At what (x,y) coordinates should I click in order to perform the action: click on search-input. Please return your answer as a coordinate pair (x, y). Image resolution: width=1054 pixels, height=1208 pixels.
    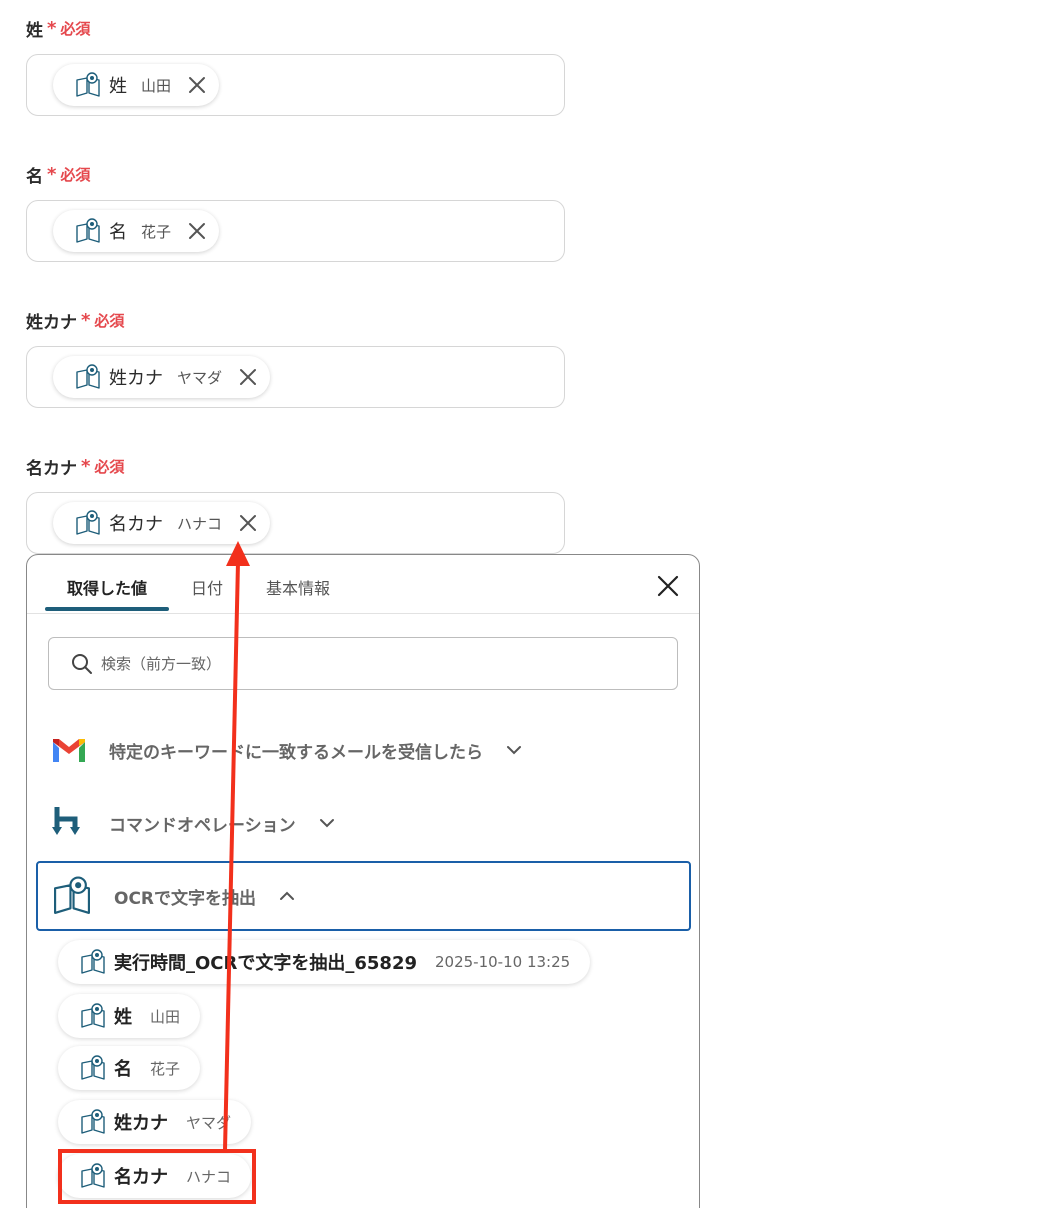
    Looking at the image, I should click on (361, 663).